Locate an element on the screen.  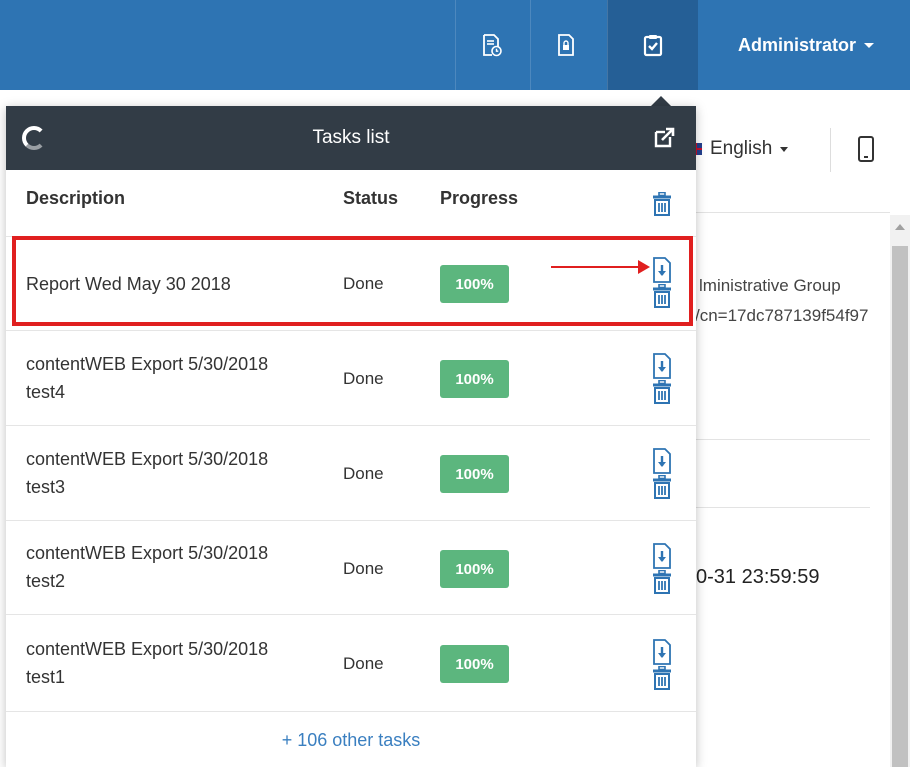
scroll-up-icon is located at coordinates (900, 227).